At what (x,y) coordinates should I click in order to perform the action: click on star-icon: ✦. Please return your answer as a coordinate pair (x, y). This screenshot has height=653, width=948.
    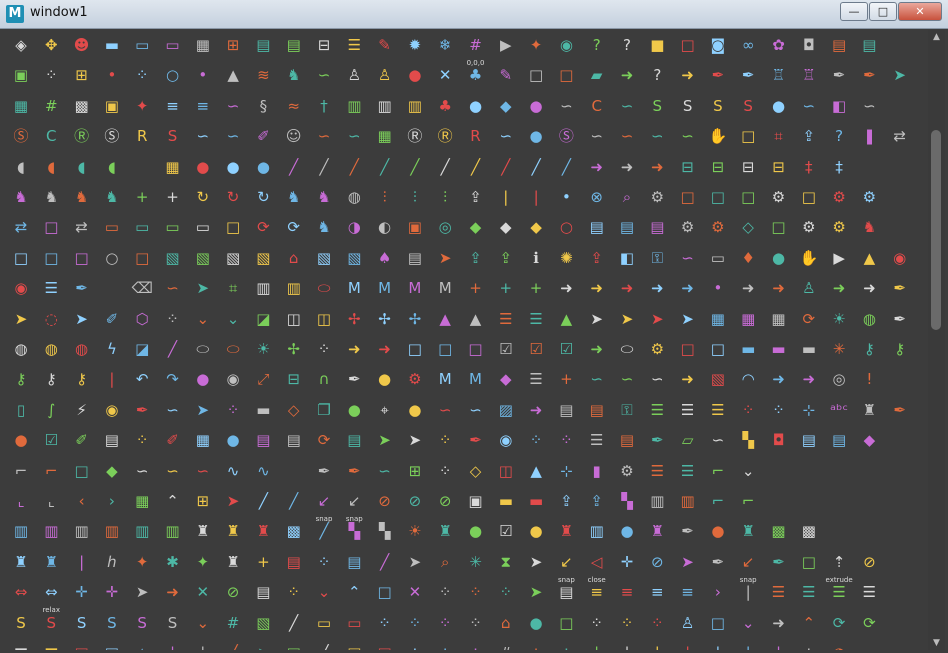
    Looking at the image, I should click on (142, 106).